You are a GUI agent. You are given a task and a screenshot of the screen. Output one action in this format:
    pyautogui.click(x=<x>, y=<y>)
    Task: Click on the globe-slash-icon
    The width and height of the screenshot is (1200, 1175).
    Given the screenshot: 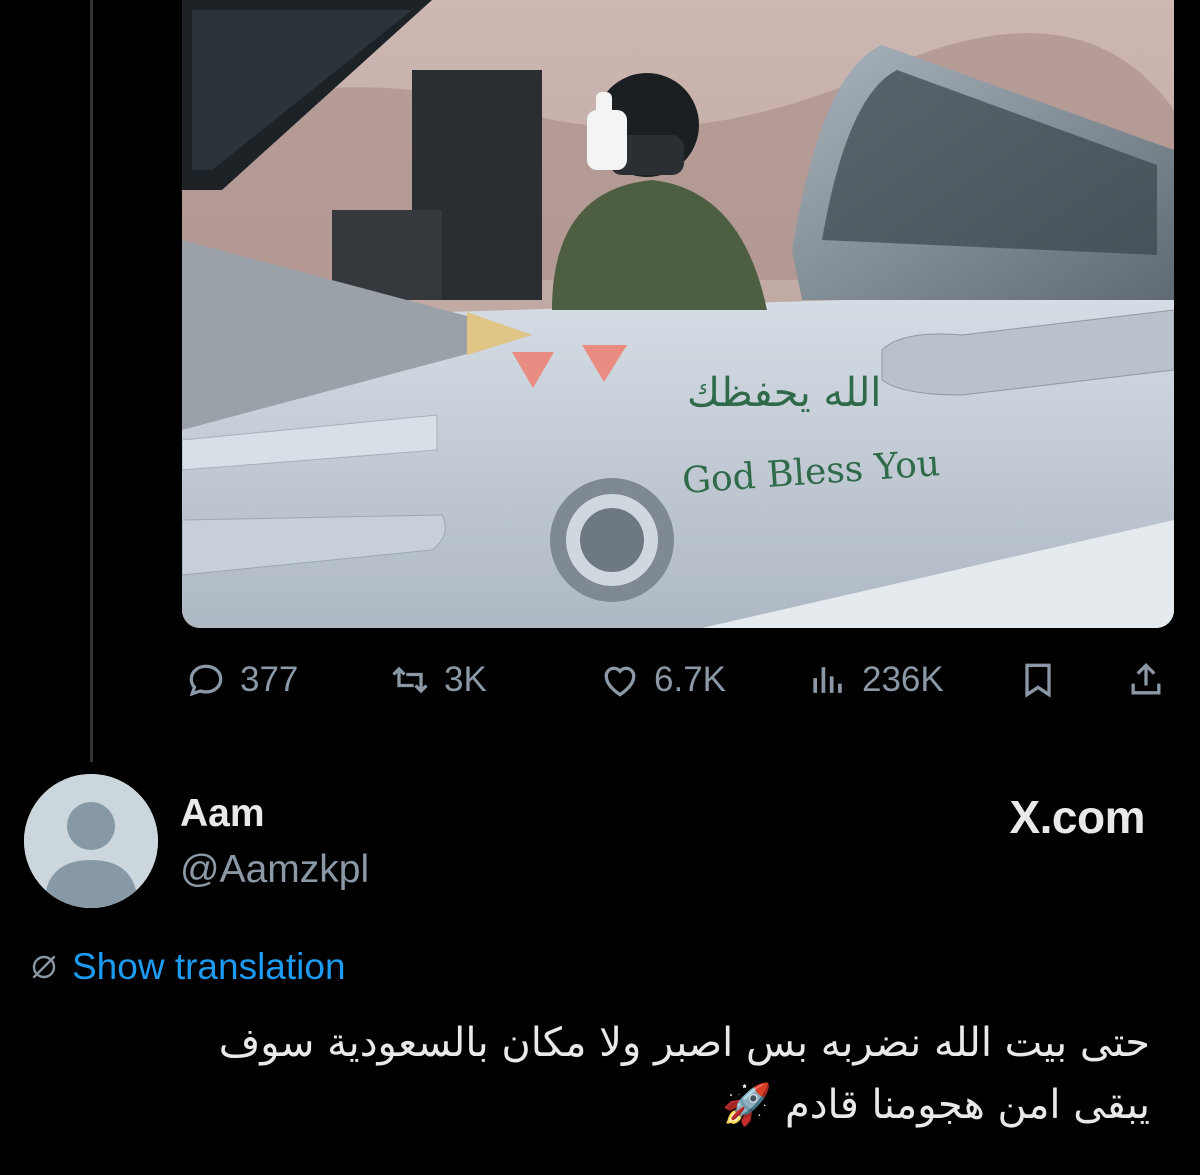 What is the action you would take?
    pyautogui.click(x=44, y=967)
    